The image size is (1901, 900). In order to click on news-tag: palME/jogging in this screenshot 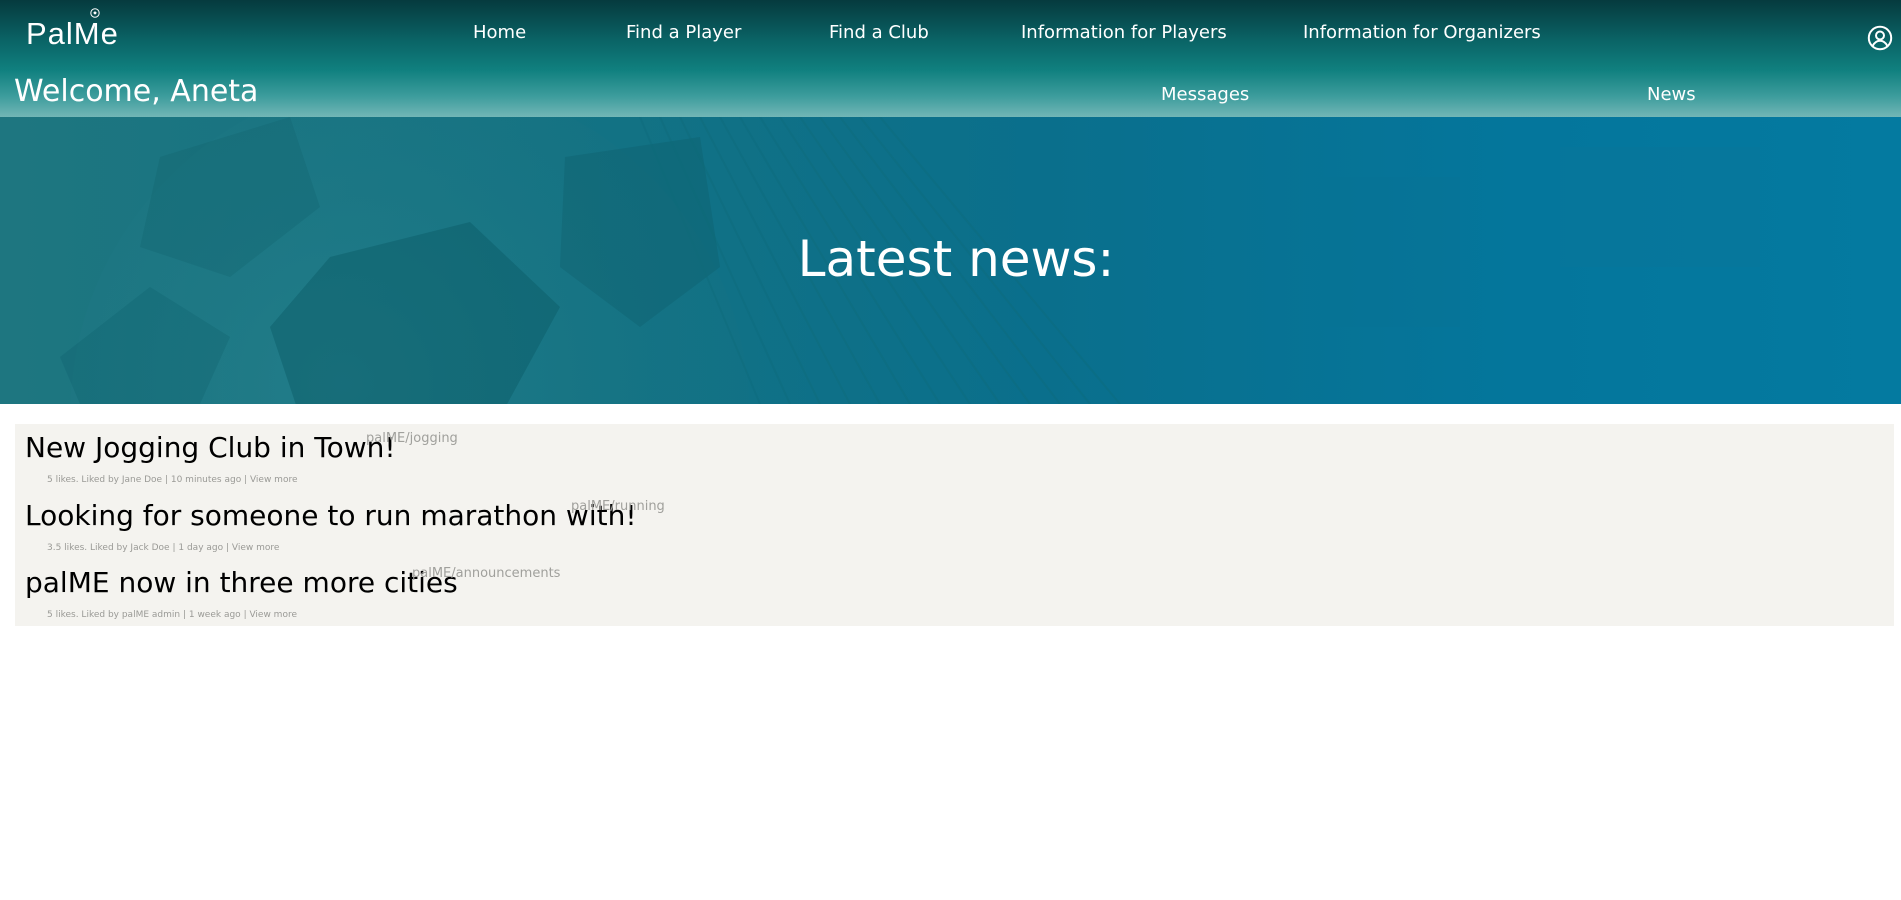, I will do `click(412, 438)`.